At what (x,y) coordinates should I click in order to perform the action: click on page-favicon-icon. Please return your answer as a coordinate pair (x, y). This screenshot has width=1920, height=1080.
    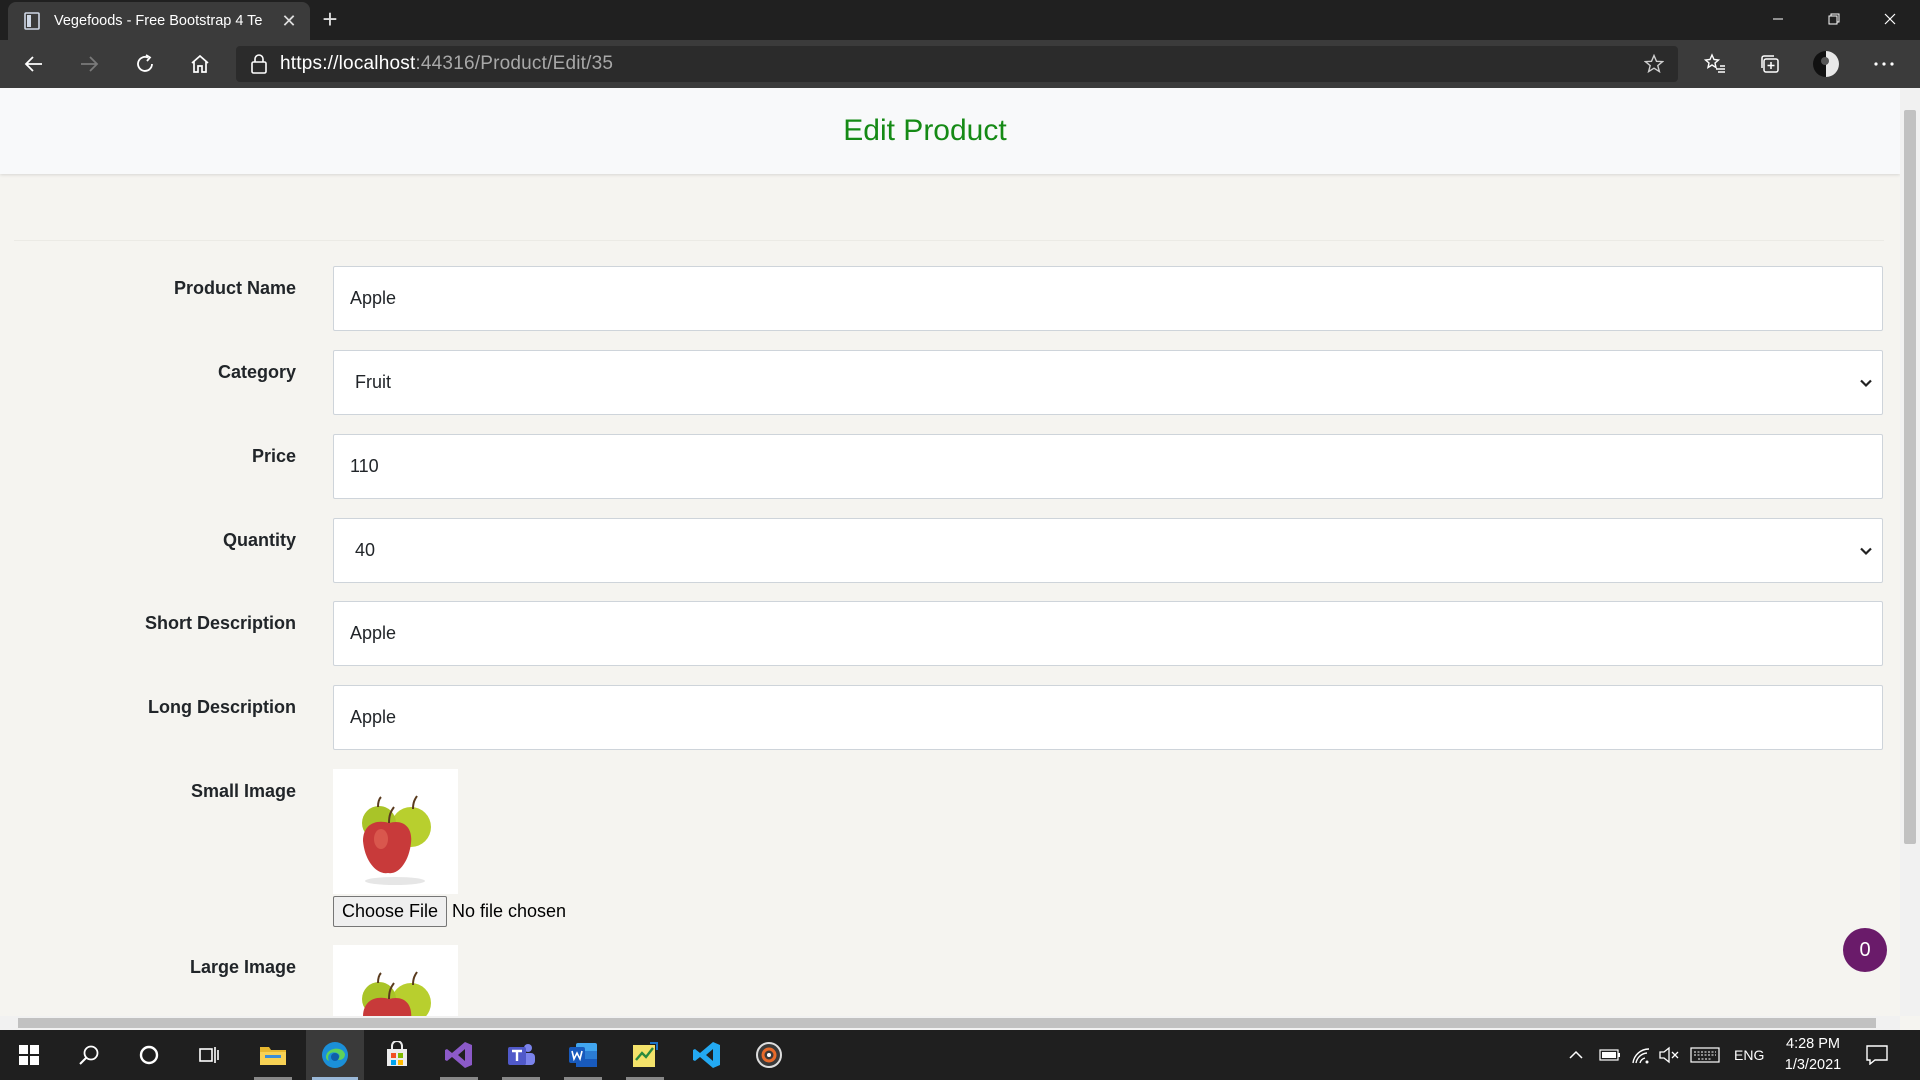
    Looking at the image, I should click on (32, 21).